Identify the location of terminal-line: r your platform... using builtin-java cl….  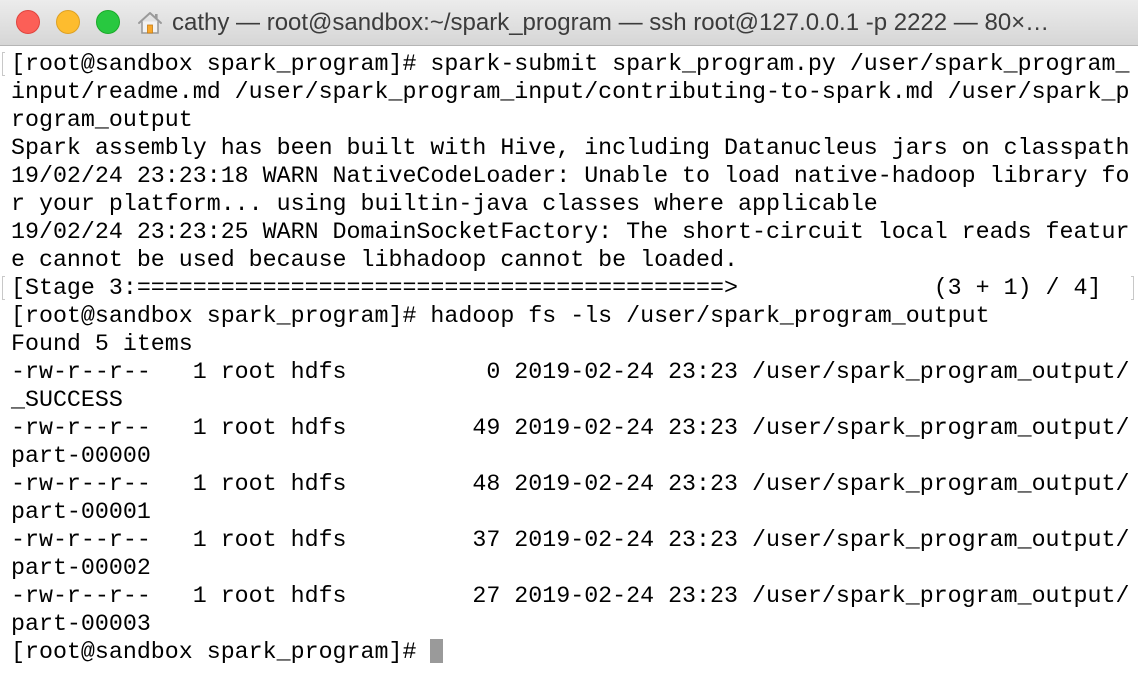
(574, 204).